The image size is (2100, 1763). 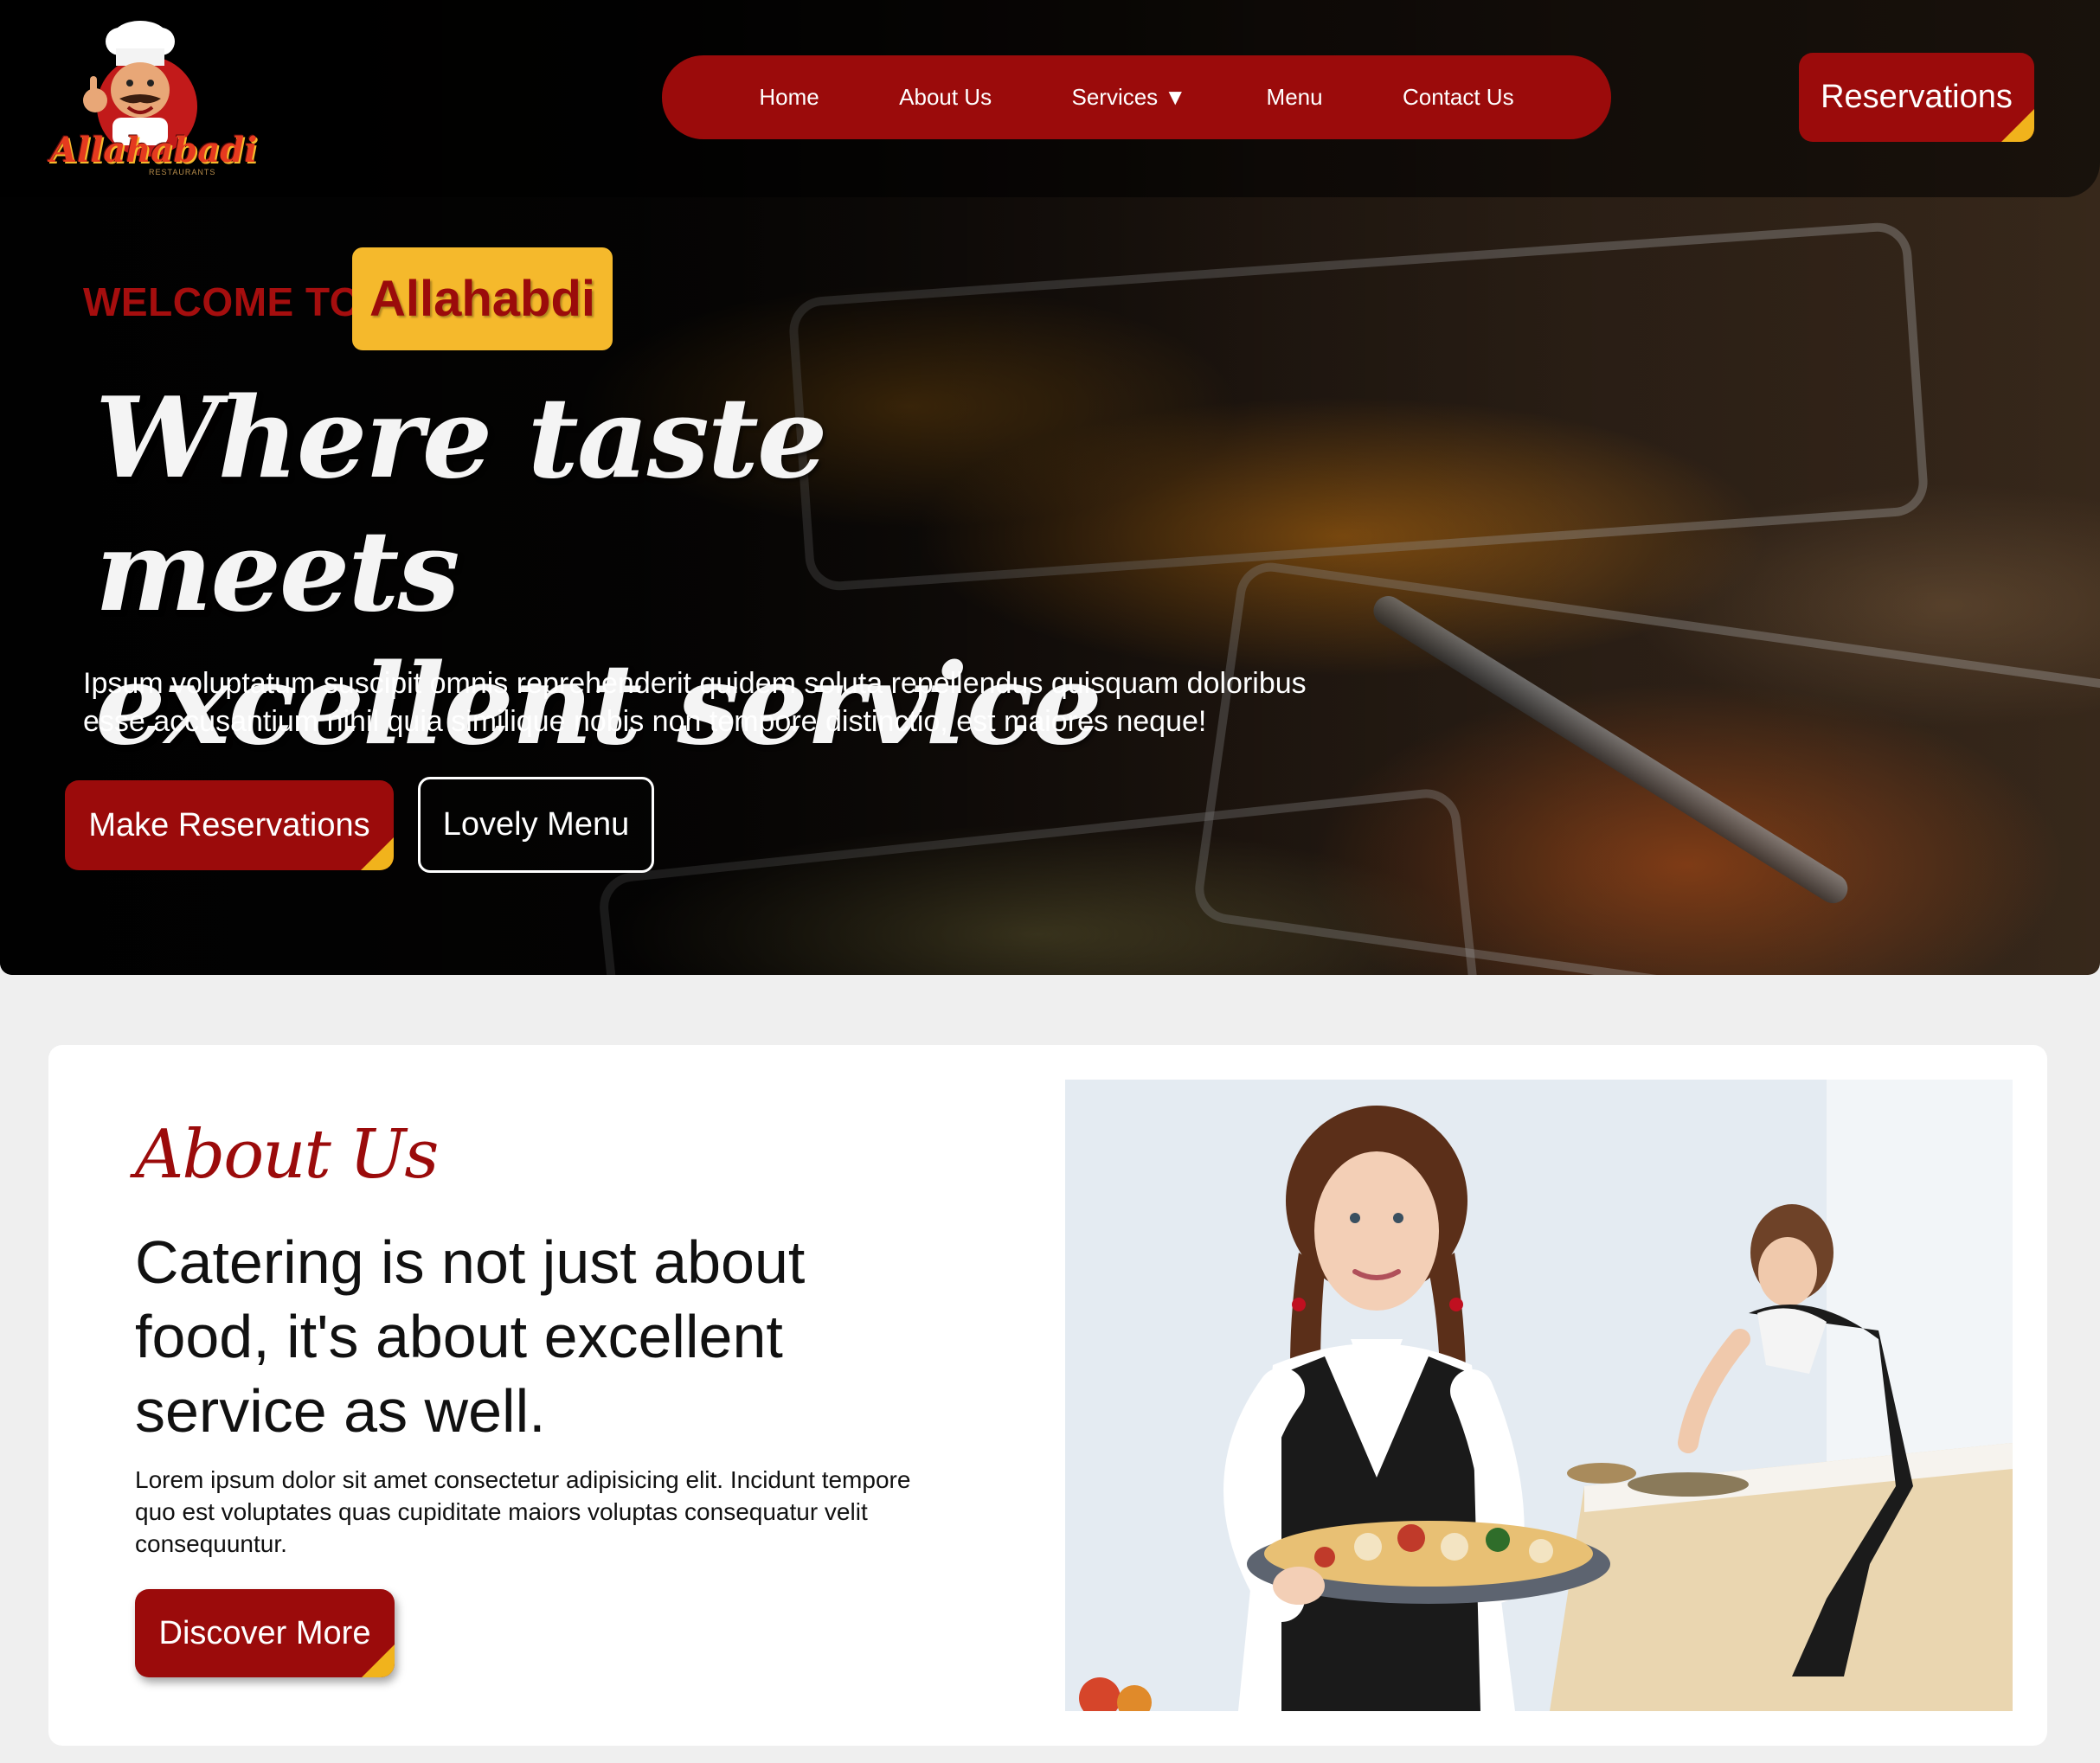 What do you see at coordinates (482, 298) in the screenshot?
I see `welcome-badge: Allahabdi` at bounding box center [482, 298].